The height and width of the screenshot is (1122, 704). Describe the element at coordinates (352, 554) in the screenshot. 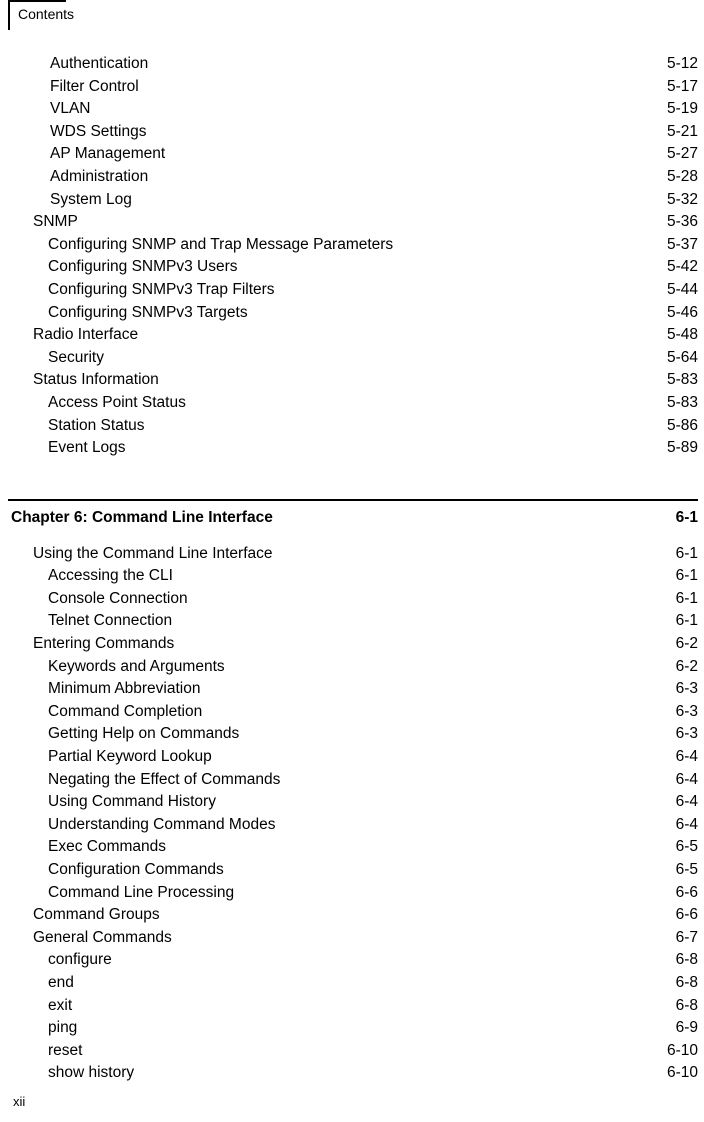

I see `toc-entry-row: Using the Command Line Interface 6-1` at that location.